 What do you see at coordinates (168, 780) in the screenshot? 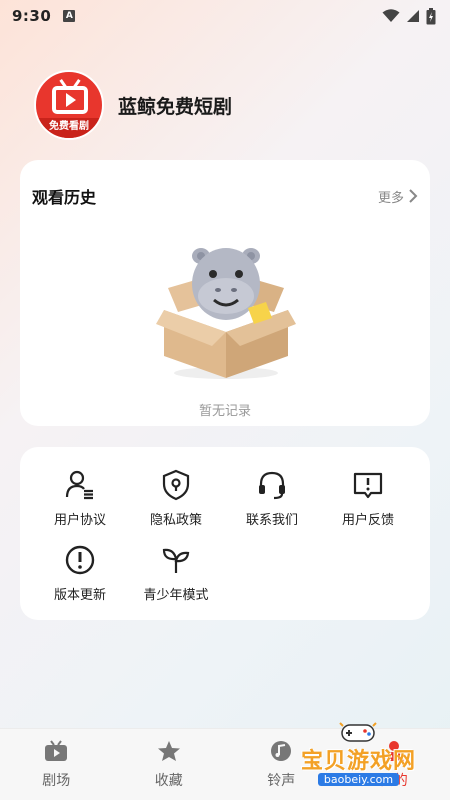
I see `tab-label: 收藏` at bounding box center [168, 780].